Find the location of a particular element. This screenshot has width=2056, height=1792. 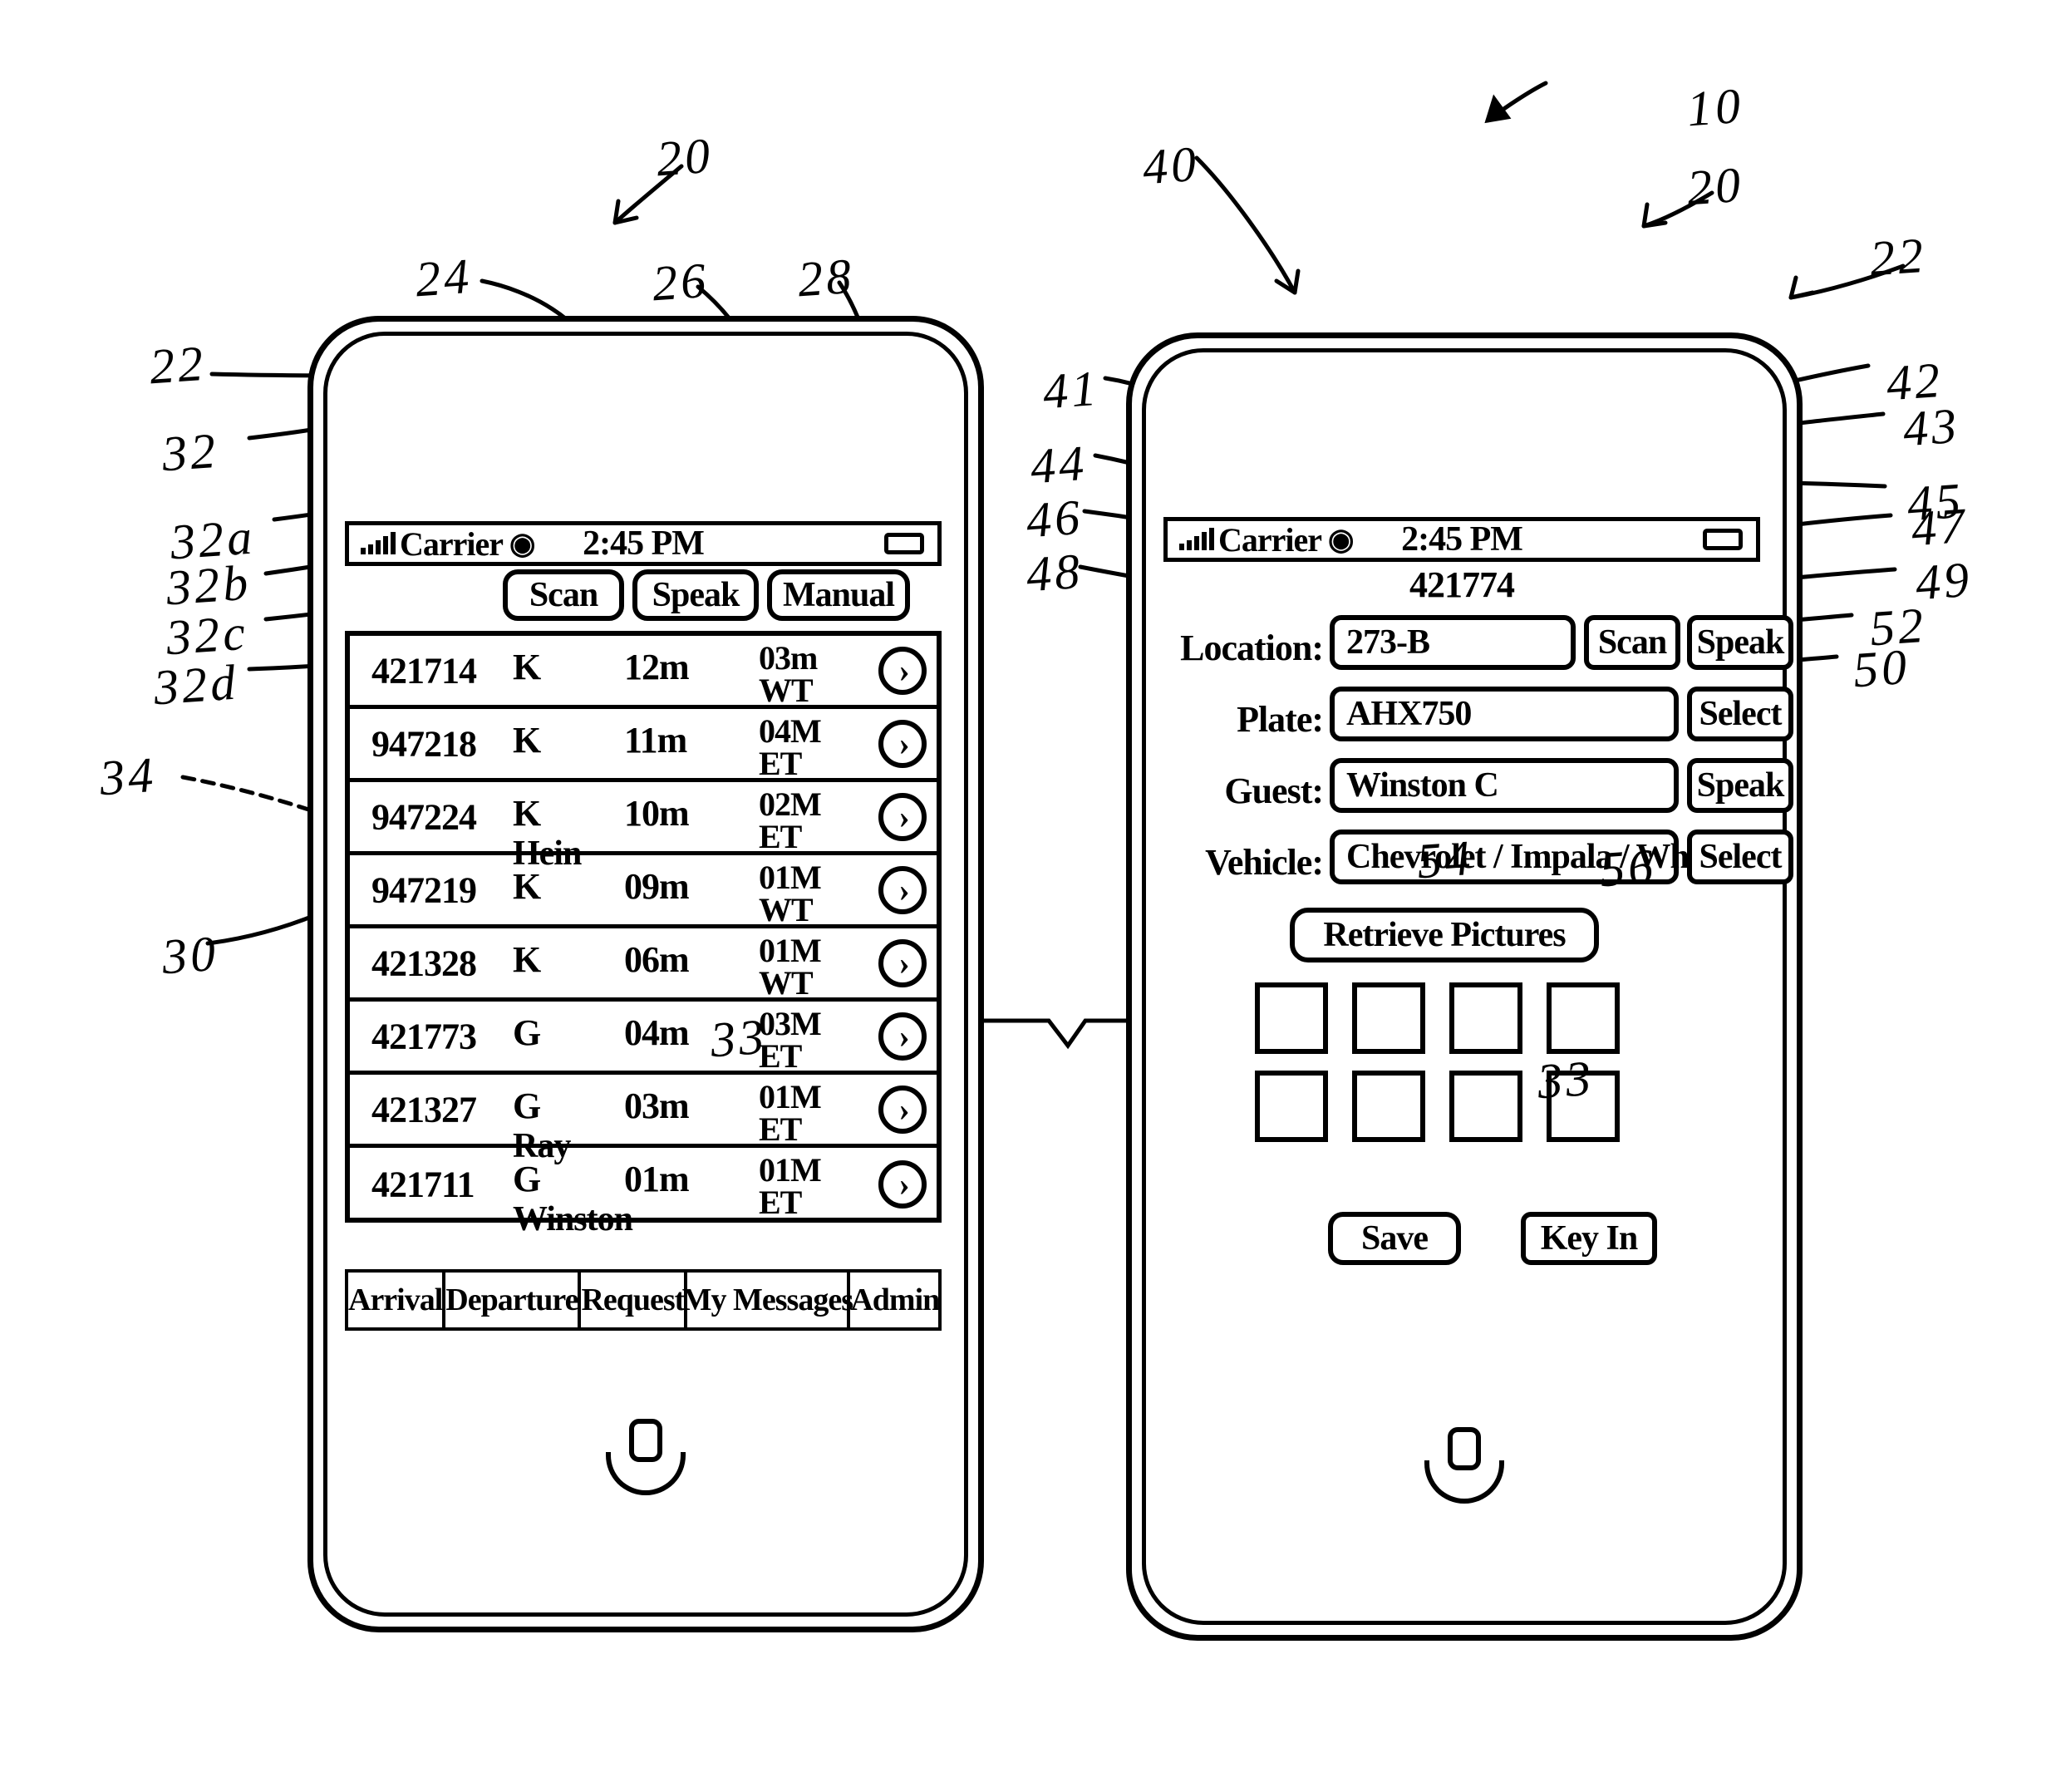

row-time: 12m is located at coordinates (657, 667).